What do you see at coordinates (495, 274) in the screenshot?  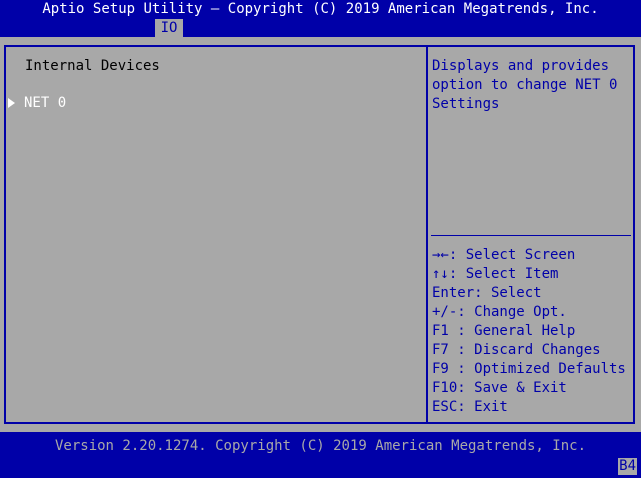 I see `key-hint: ↑↓: Select Item` at bounding box center [495, 274].